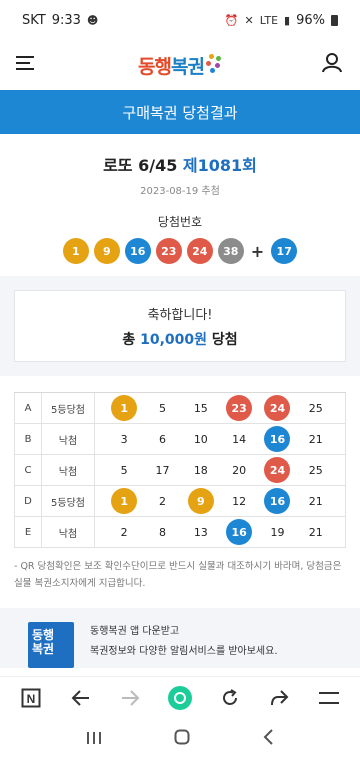  I want to click on app-logo-icon: 동행 복권, so click(51, 645).